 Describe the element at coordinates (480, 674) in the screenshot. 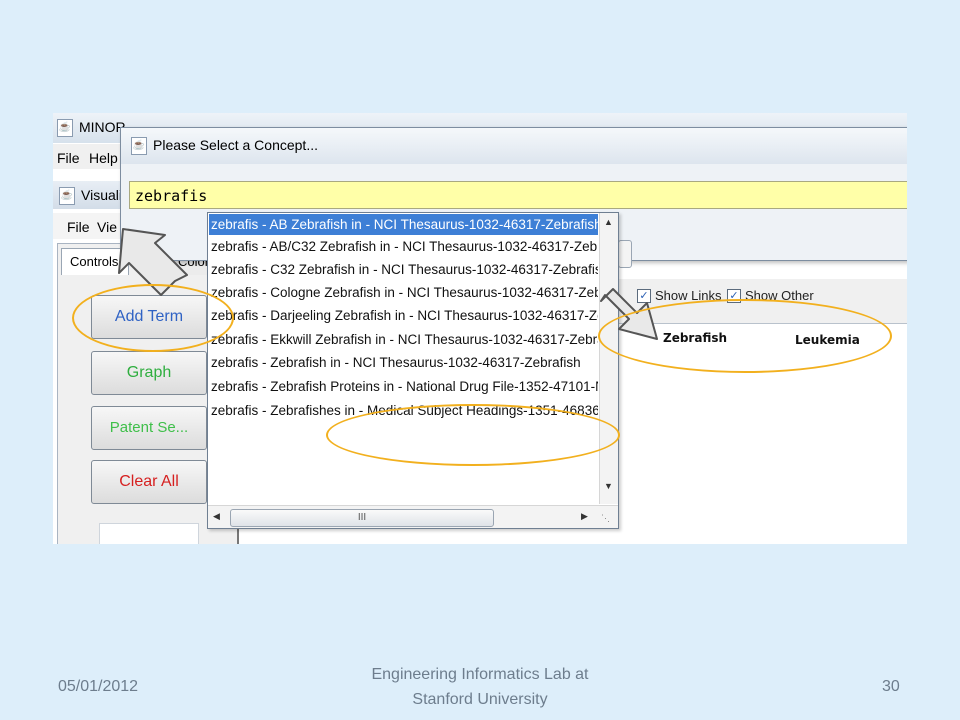

I see `footer-lab-name: Engineering Informatics Lab at` at that location.